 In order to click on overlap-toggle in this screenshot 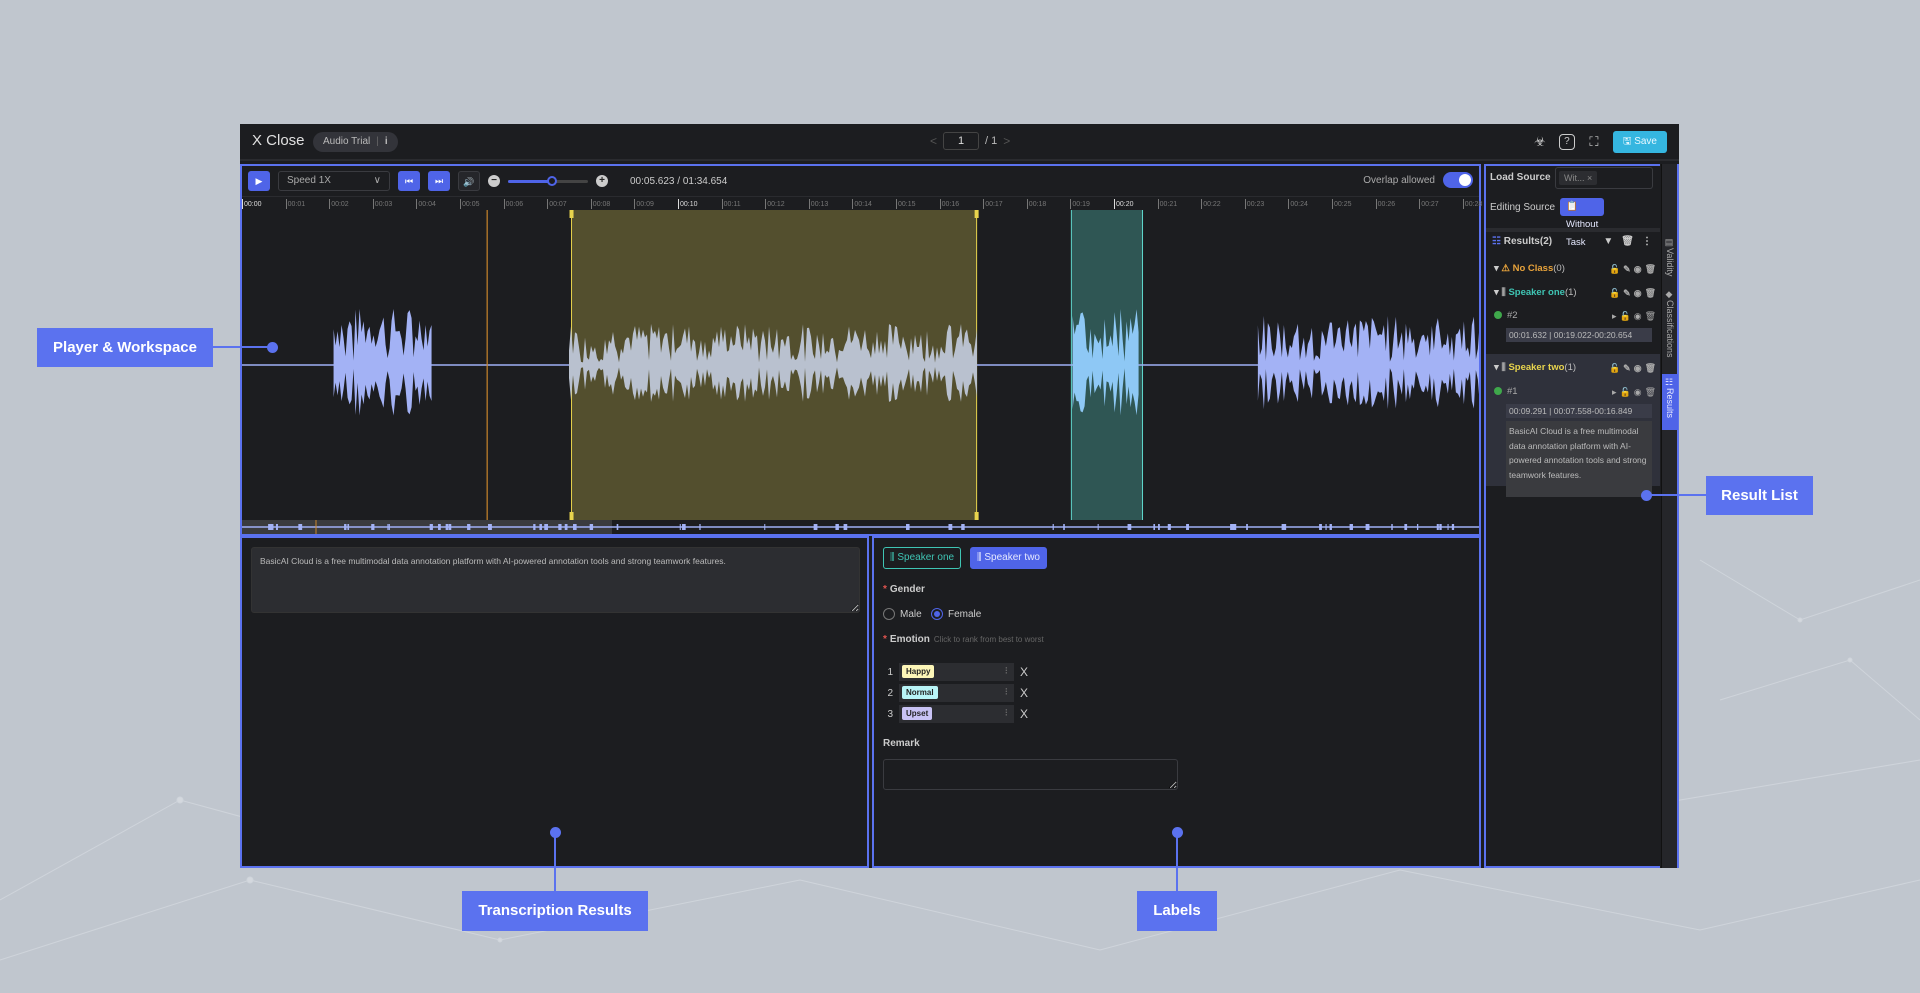, I will do `click(1458, 180)`.